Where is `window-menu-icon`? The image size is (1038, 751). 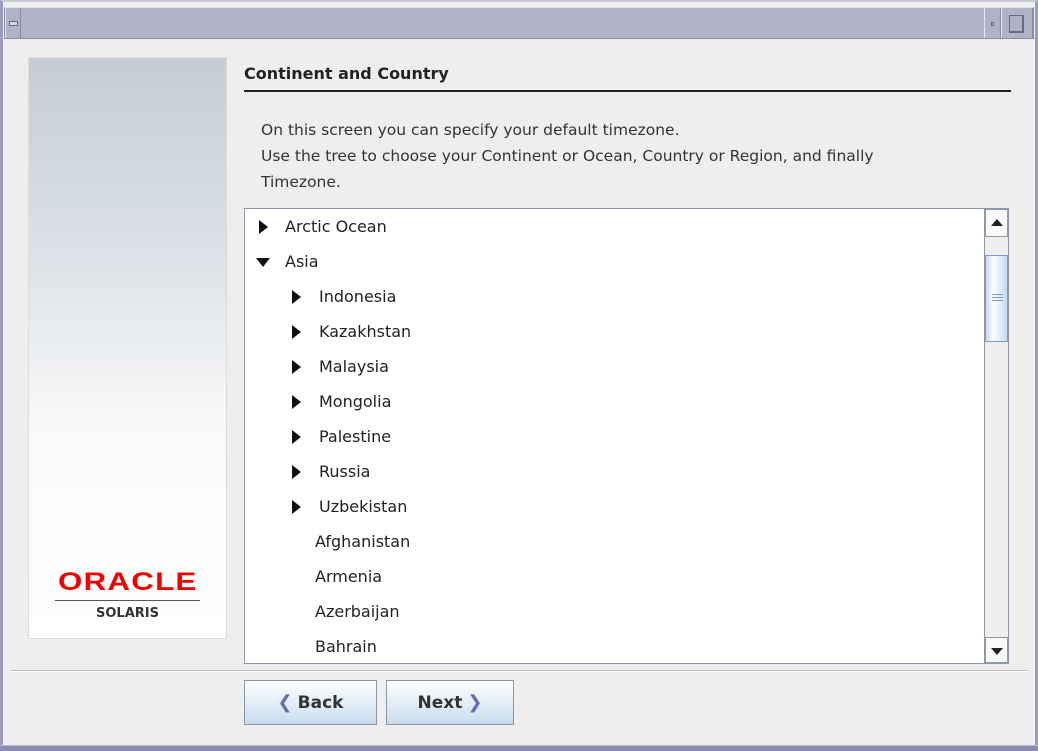 window-menu-icon is located at coordinates (13, 23).